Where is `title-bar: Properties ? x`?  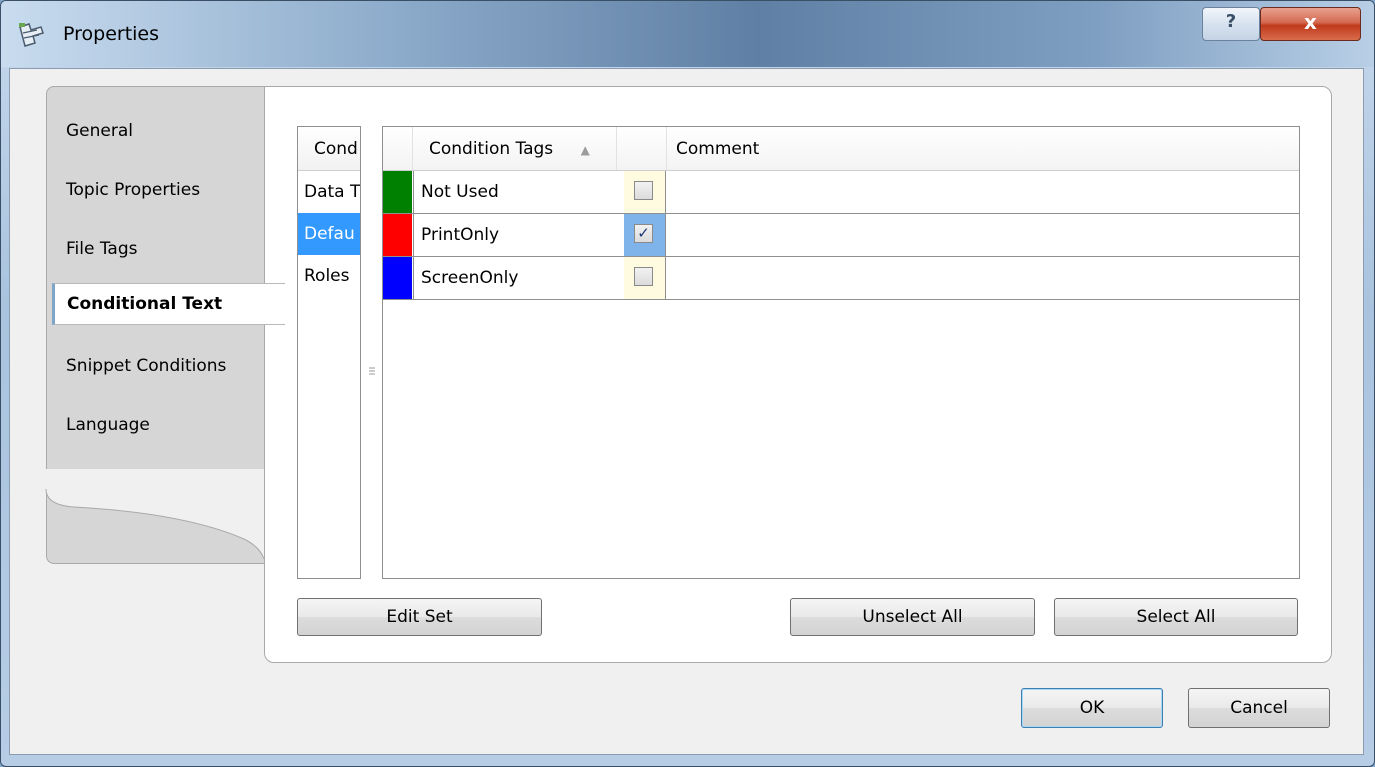 title-bar: Properties ? x is located at coordinates (687, 34).